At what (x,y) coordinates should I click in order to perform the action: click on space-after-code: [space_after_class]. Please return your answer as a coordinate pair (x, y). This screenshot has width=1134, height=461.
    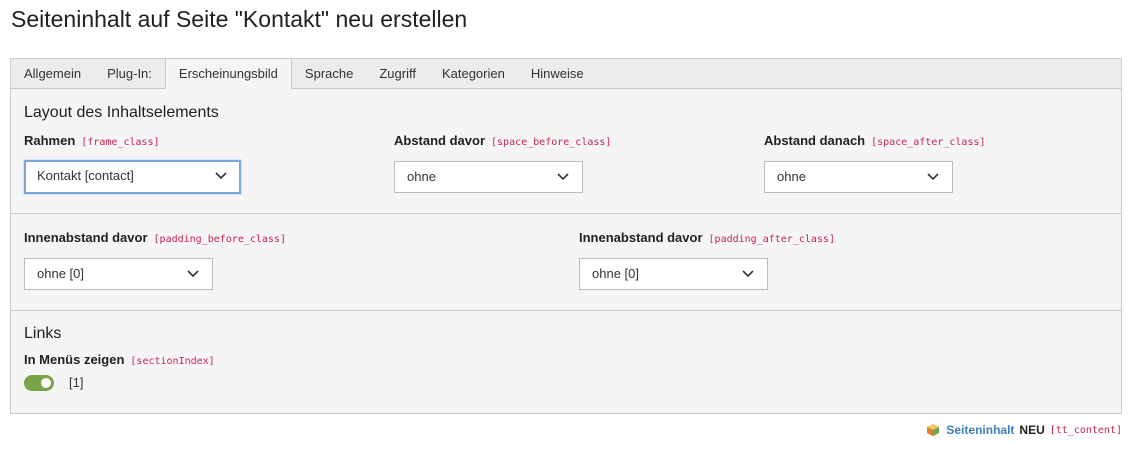
    Looking at the image, I should click on (928, 142).